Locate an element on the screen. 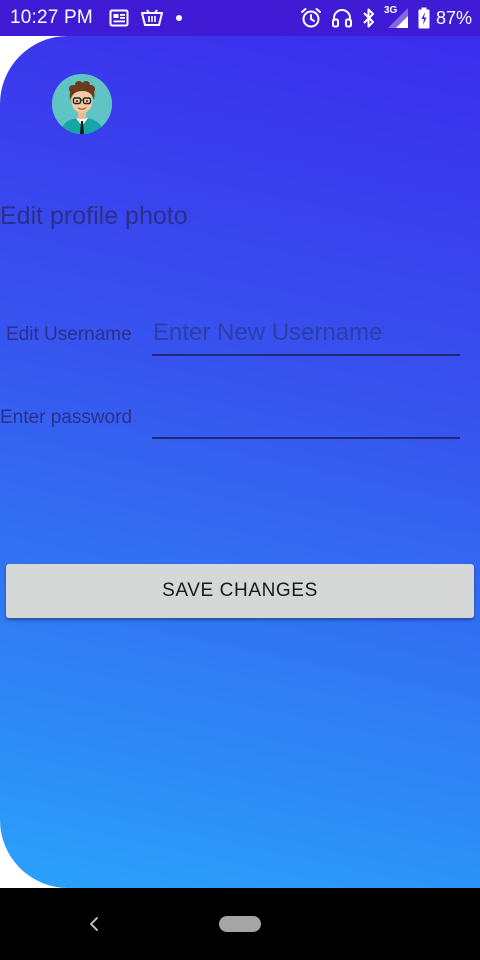  save-changes-button: SAVE CHANGES is located at coordinates (240, 591).